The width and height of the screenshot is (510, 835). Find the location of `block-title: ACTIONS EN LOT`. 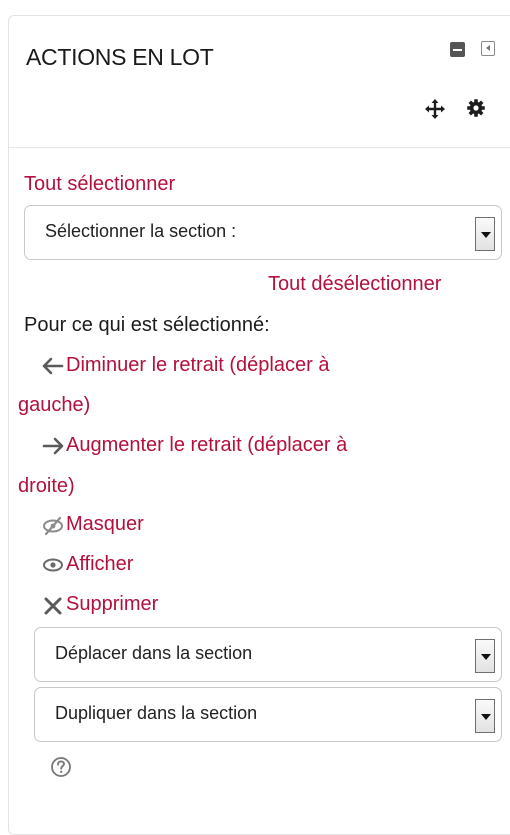

block-title: ACTIONS EN LOT is located at coordinates (120, 57).